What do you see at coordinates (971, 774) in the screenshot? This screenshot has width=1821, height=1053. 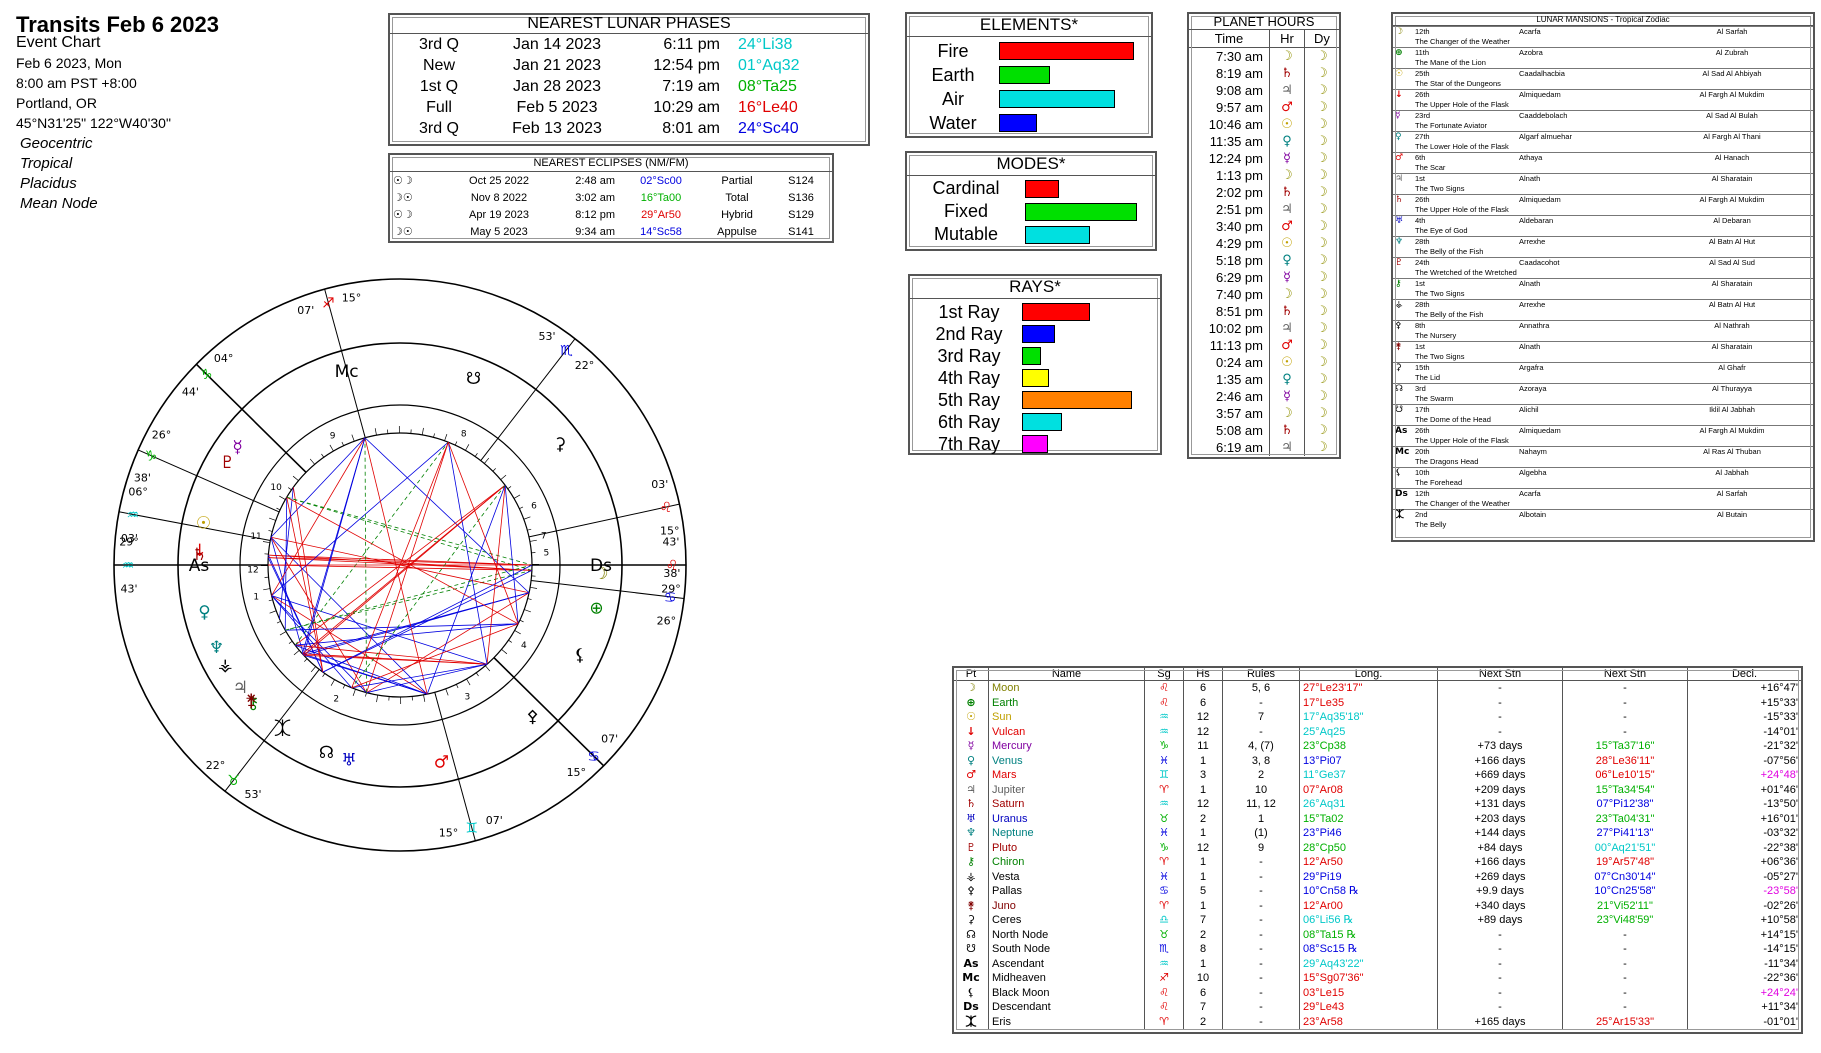 I see `planet-glyph: ♂` at bounding box center [971, 774].